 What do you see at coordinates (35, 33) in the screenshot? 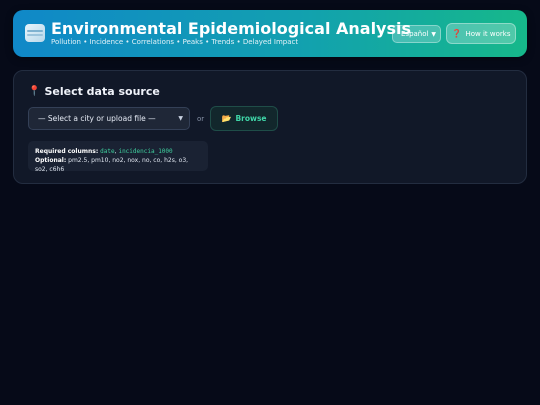
I see `chart-logo-icon` at bounding box center [35, 33].